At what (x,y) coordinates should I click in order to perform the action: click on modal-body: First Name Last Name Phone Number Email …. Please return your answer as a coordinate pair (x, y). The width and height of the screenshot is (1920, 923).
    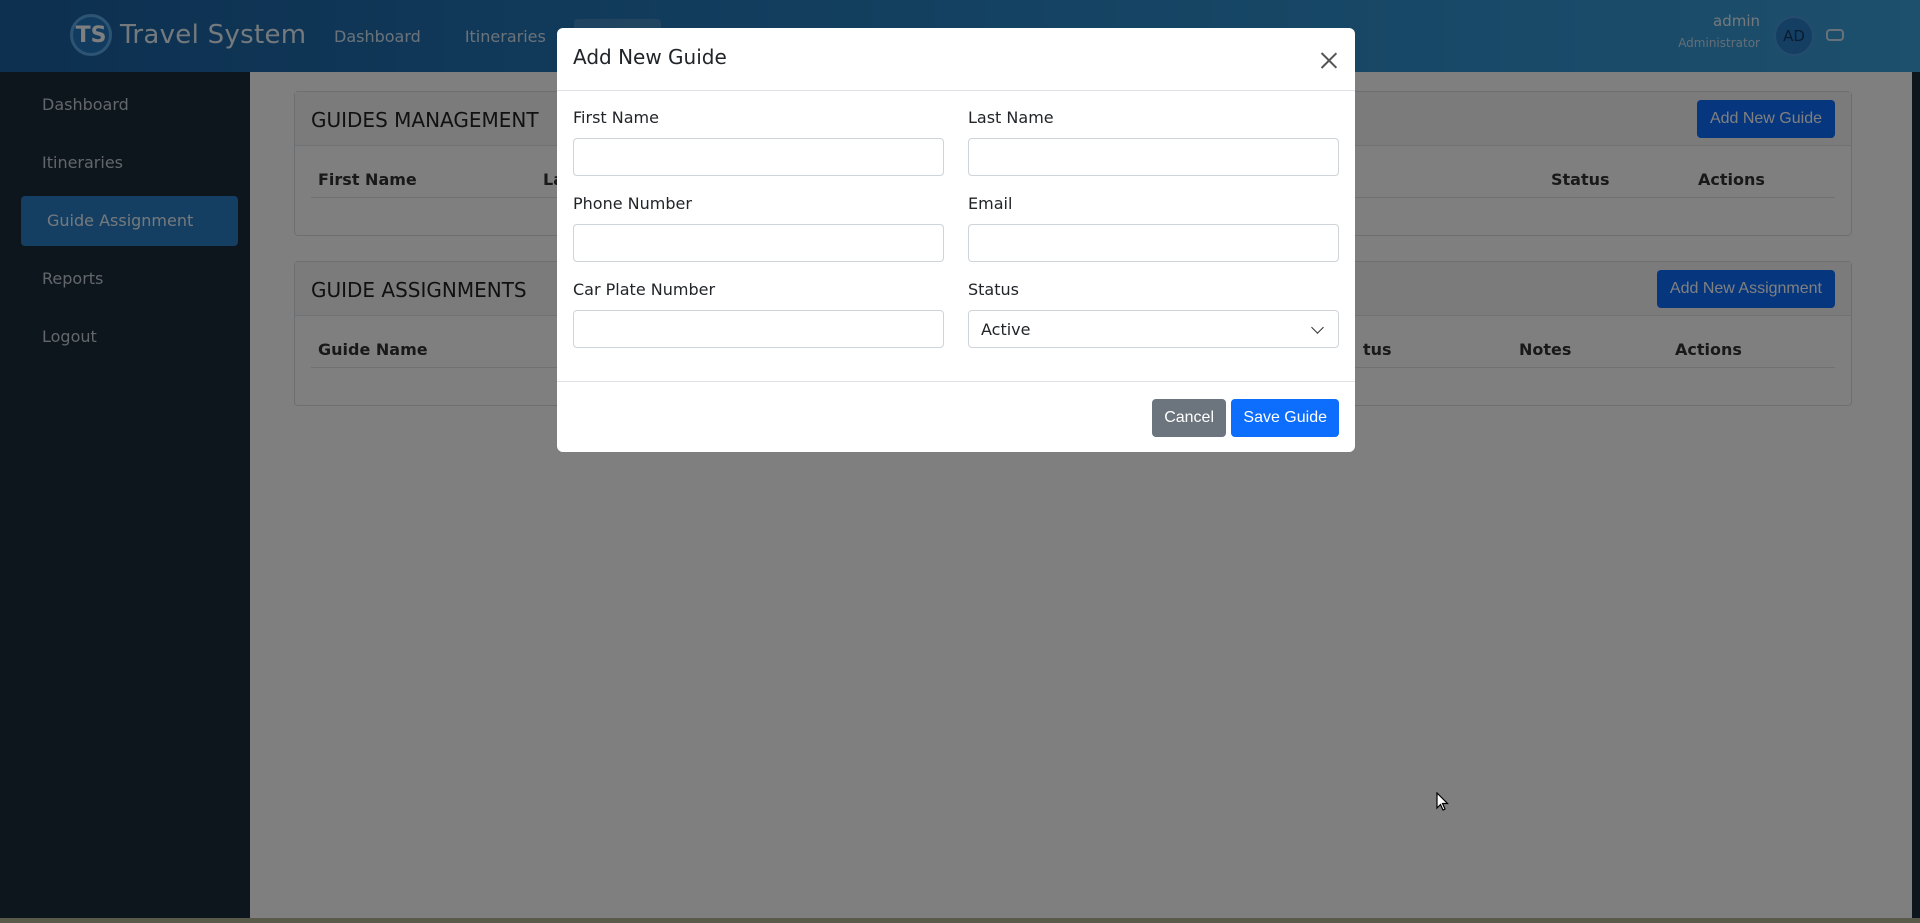
    Looking at the image, I should click on (956, 250).